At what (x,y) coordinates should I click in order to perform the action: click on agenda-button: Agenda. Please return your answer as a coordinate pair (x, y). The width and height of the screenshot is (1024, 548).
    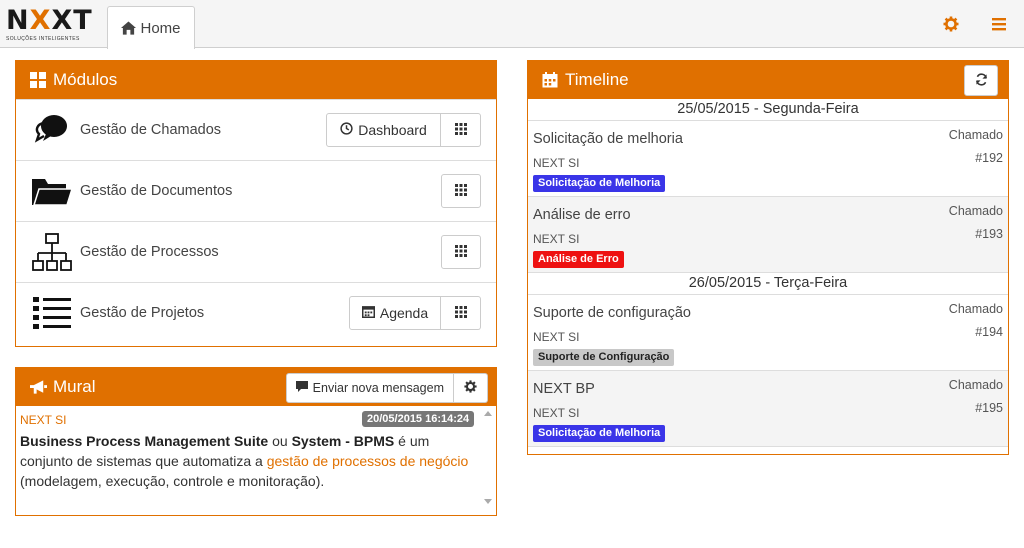
    Looking at the image, I should click on (395, 313).